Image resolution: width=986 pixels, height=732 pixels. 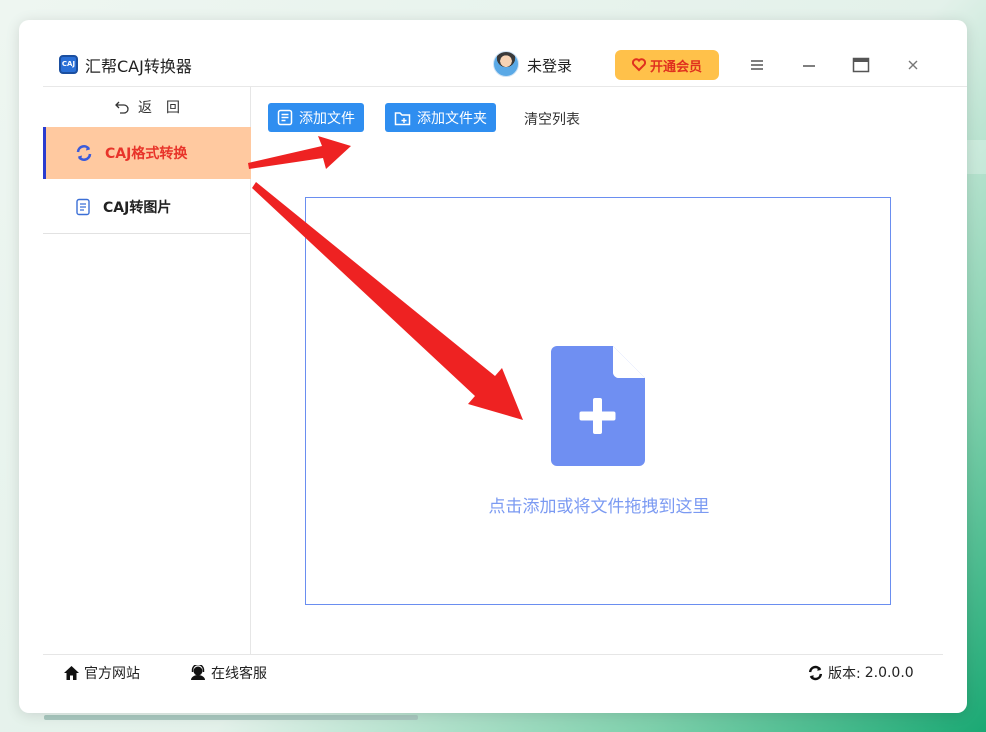 What do you see at coordinates (387, 301) in the screenshot?
I see `arrow-to-drop-zone` at bounding box center [387, 301].